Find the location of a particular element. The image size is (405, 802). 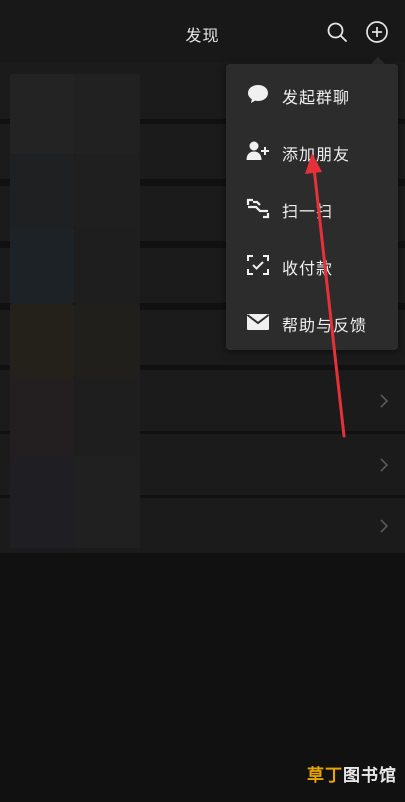

menu-item-label: 帮助与反馈 is located at coordinates (325, 325).